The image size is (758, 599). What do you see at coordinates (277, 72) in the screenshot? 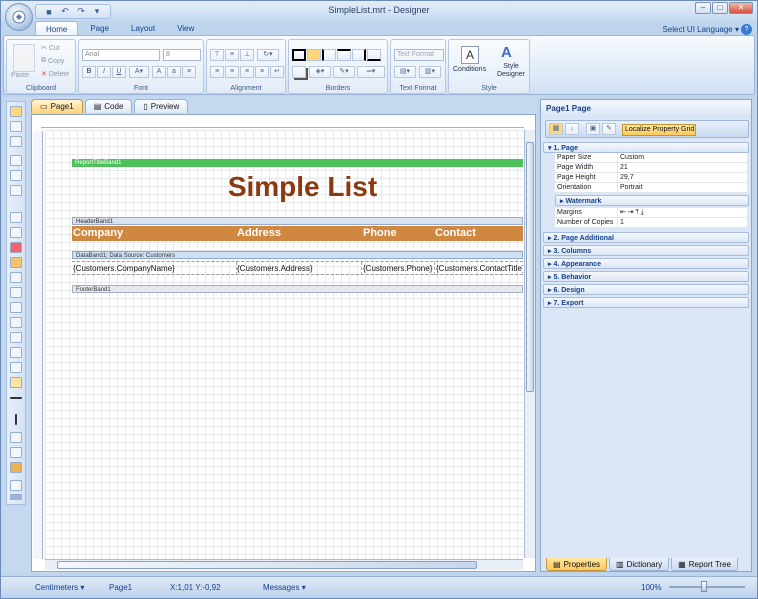
I see `word-wrap-button: ↵` at bounding box center [277, 72].